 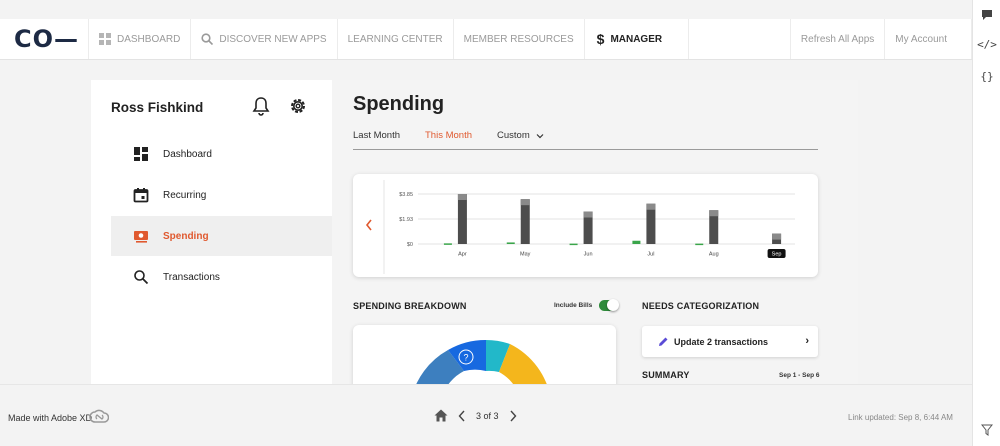 What do you see at coordinates (986, 44) in the screenshot?
I see `code-icon: </>` at bounding box center [986, 44].